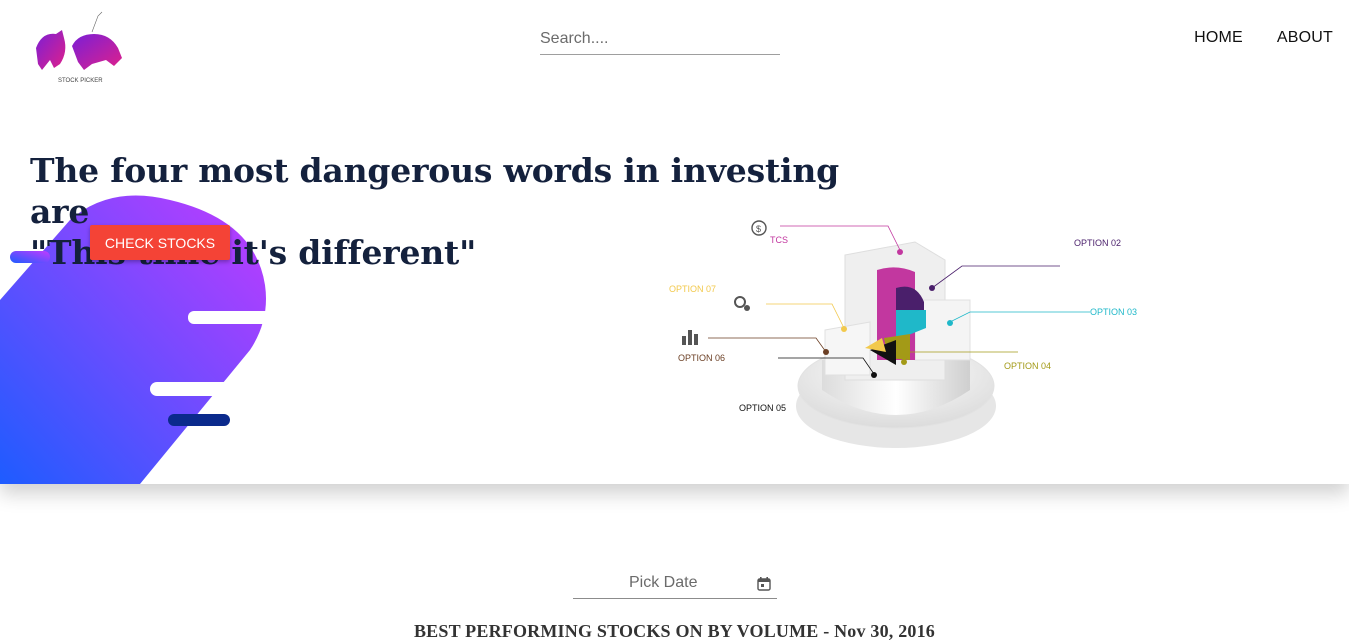 This screenshot has height=642, width=1349. I want to click on check-stocks-button: CHECK STOCKS, so click(160, 242).